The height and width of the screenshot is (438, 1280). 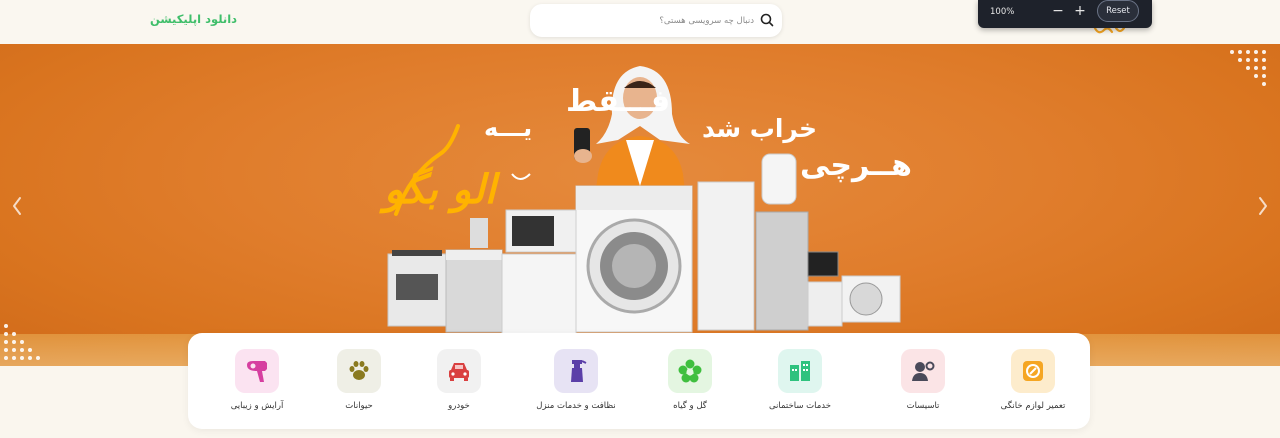 I want to click on dots-decoration-top-right, so click(x=1248, y=68).